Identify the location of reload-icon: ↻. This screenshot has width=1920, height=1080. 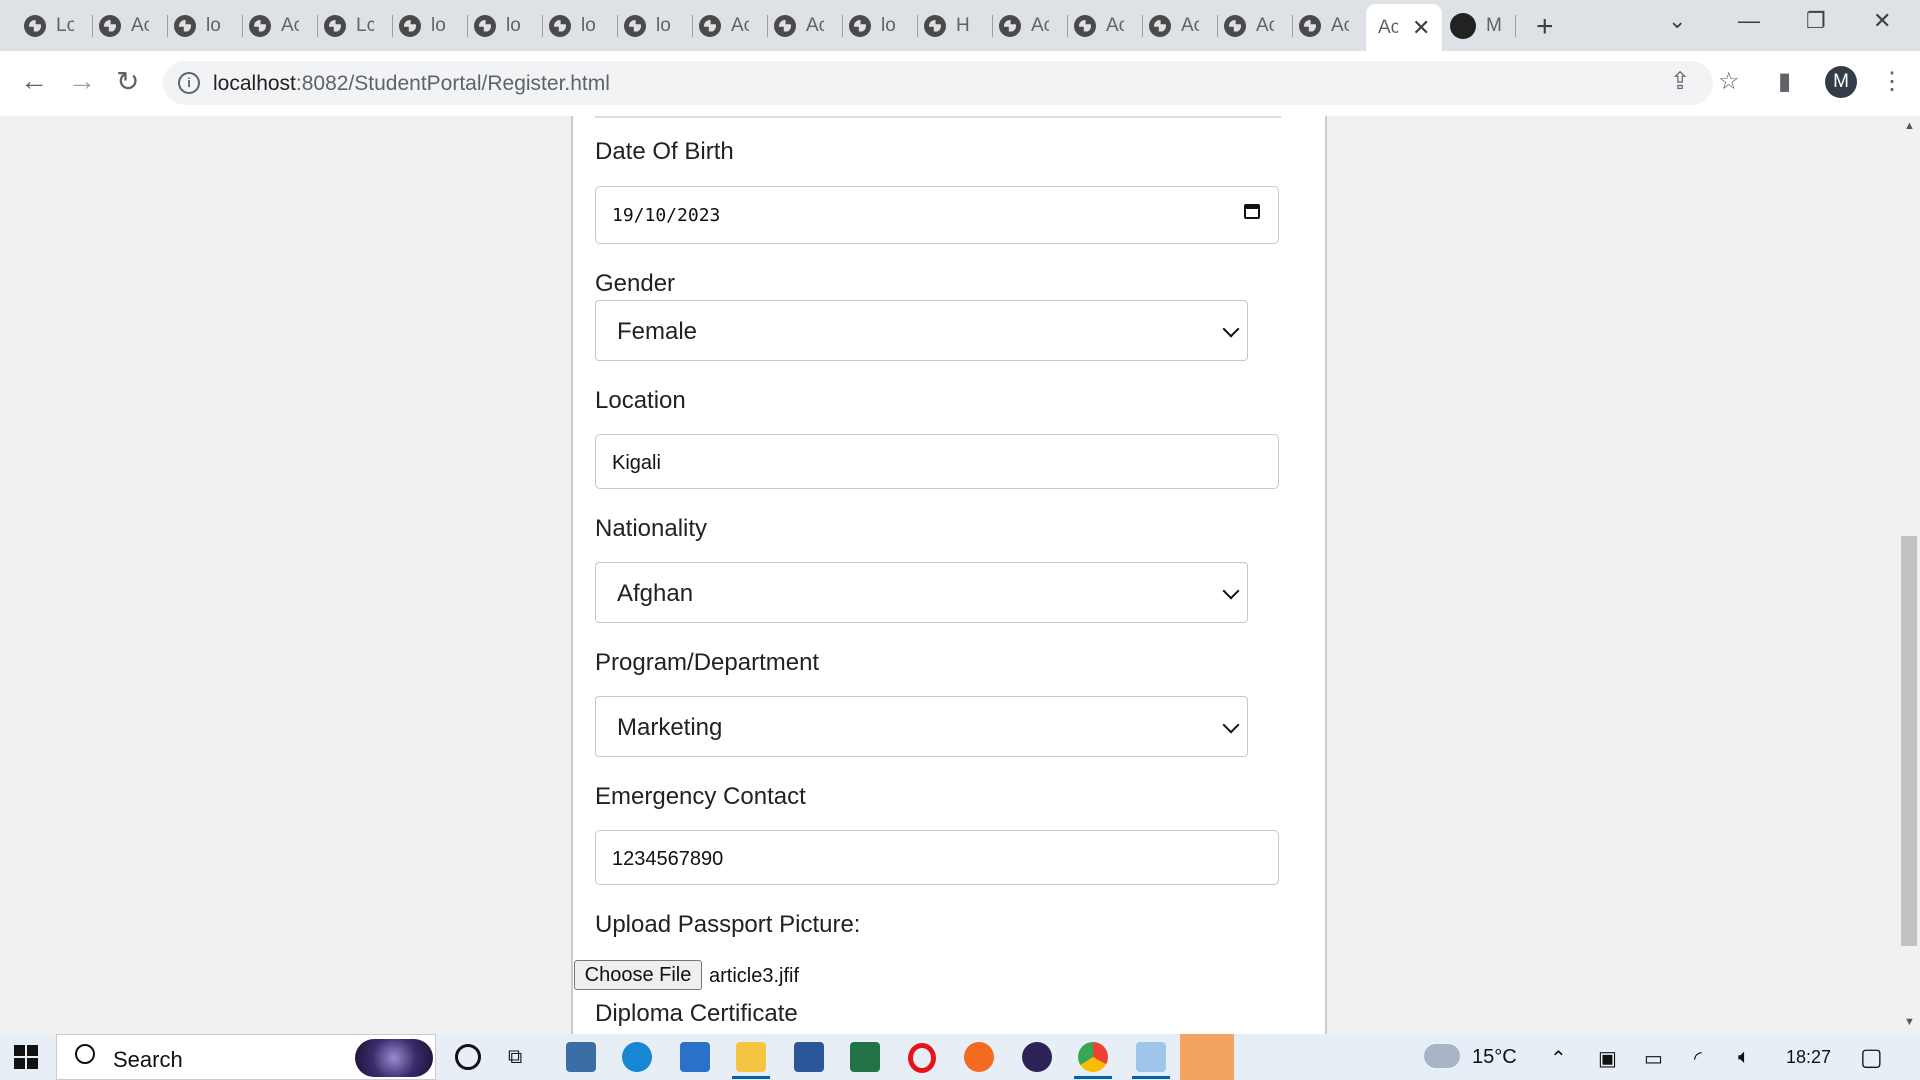
(127, 81).